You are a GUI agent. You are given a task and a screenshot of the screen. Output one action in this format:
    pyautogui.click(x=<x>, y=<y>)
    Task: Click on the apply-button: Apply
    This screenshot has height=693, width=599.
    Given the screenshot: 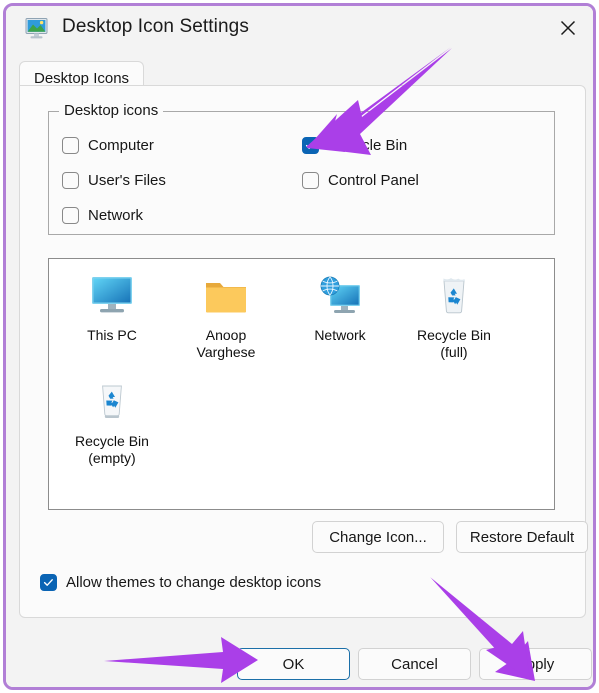 What is the action you would take?
    pyautogui.click(x=535, y=664)
    